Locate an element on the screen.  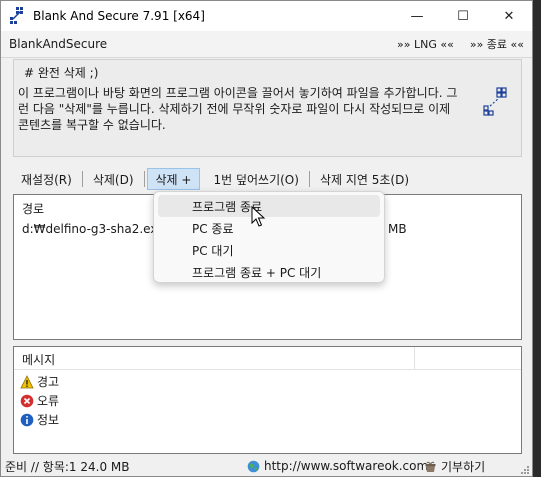
toolbar: 재설정(R) 삭제(D) 삭제 + 1번 덮어쓰기(O) 삭제 지연 5초(D) is located at coordinates (267, 179).